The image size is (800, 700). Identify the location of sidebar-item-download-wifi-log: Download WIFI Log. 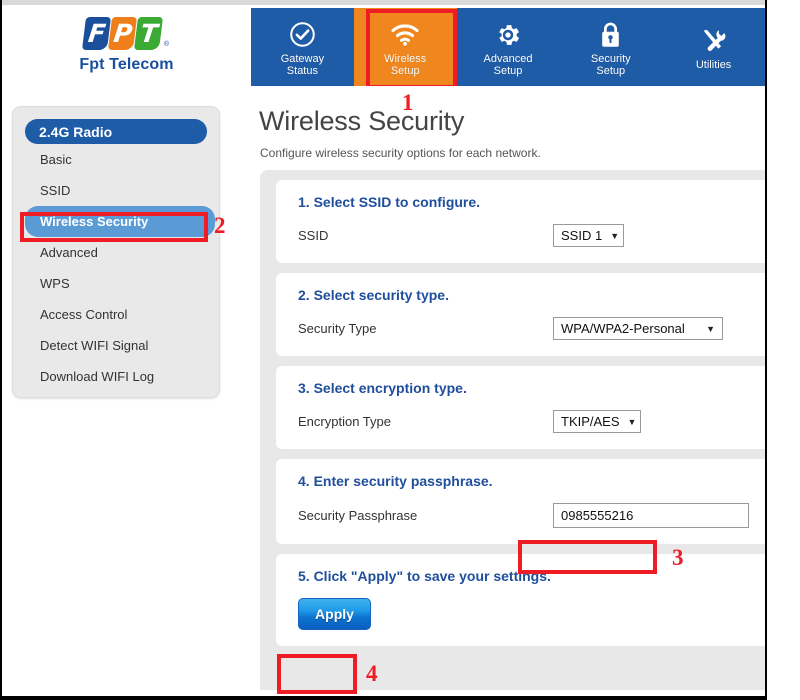
(116, 376).